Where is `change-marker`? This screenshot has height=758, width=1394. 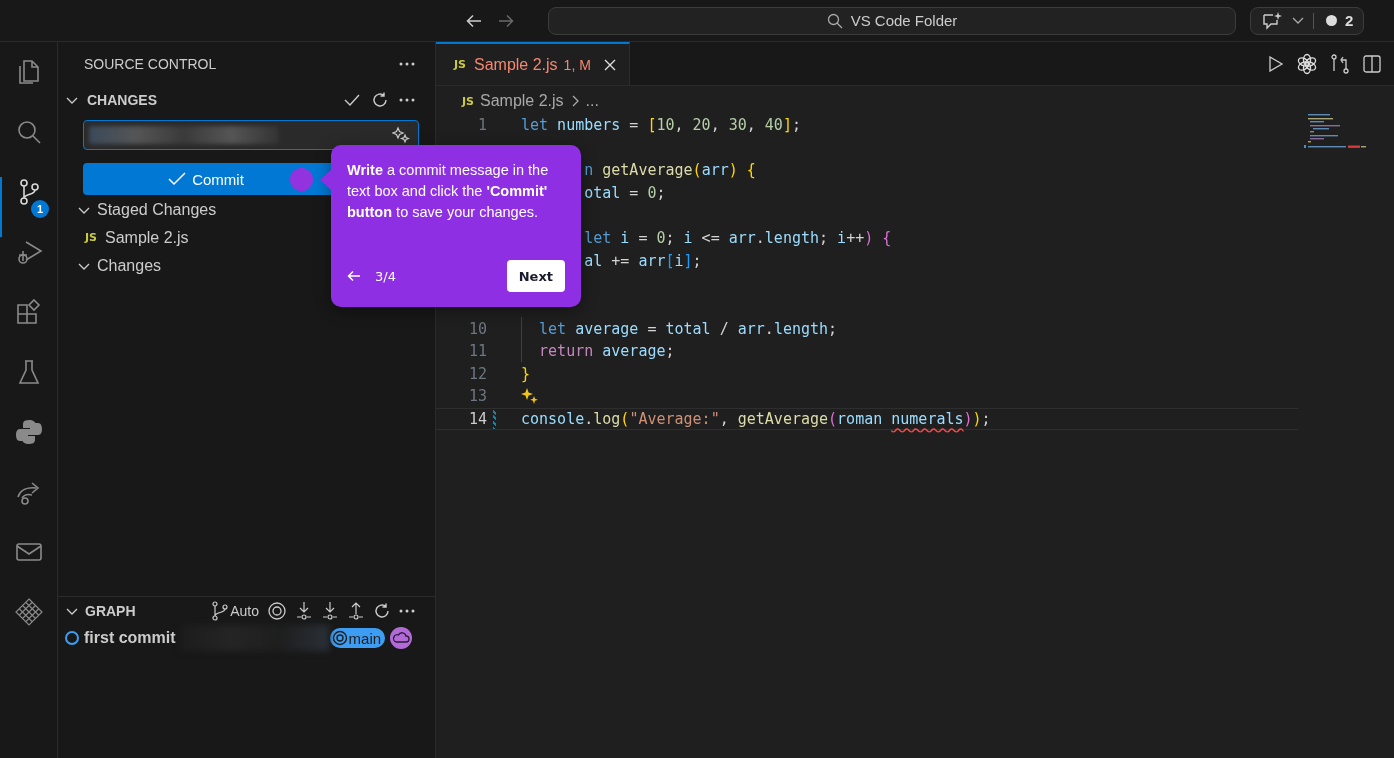 change-marker is located at coordinates (494, 419).